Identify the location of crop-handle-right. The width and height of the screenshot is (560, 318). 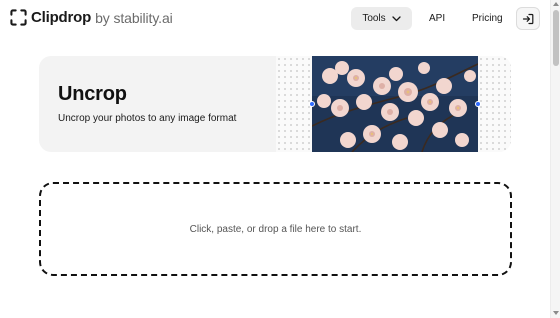
(478, 104).